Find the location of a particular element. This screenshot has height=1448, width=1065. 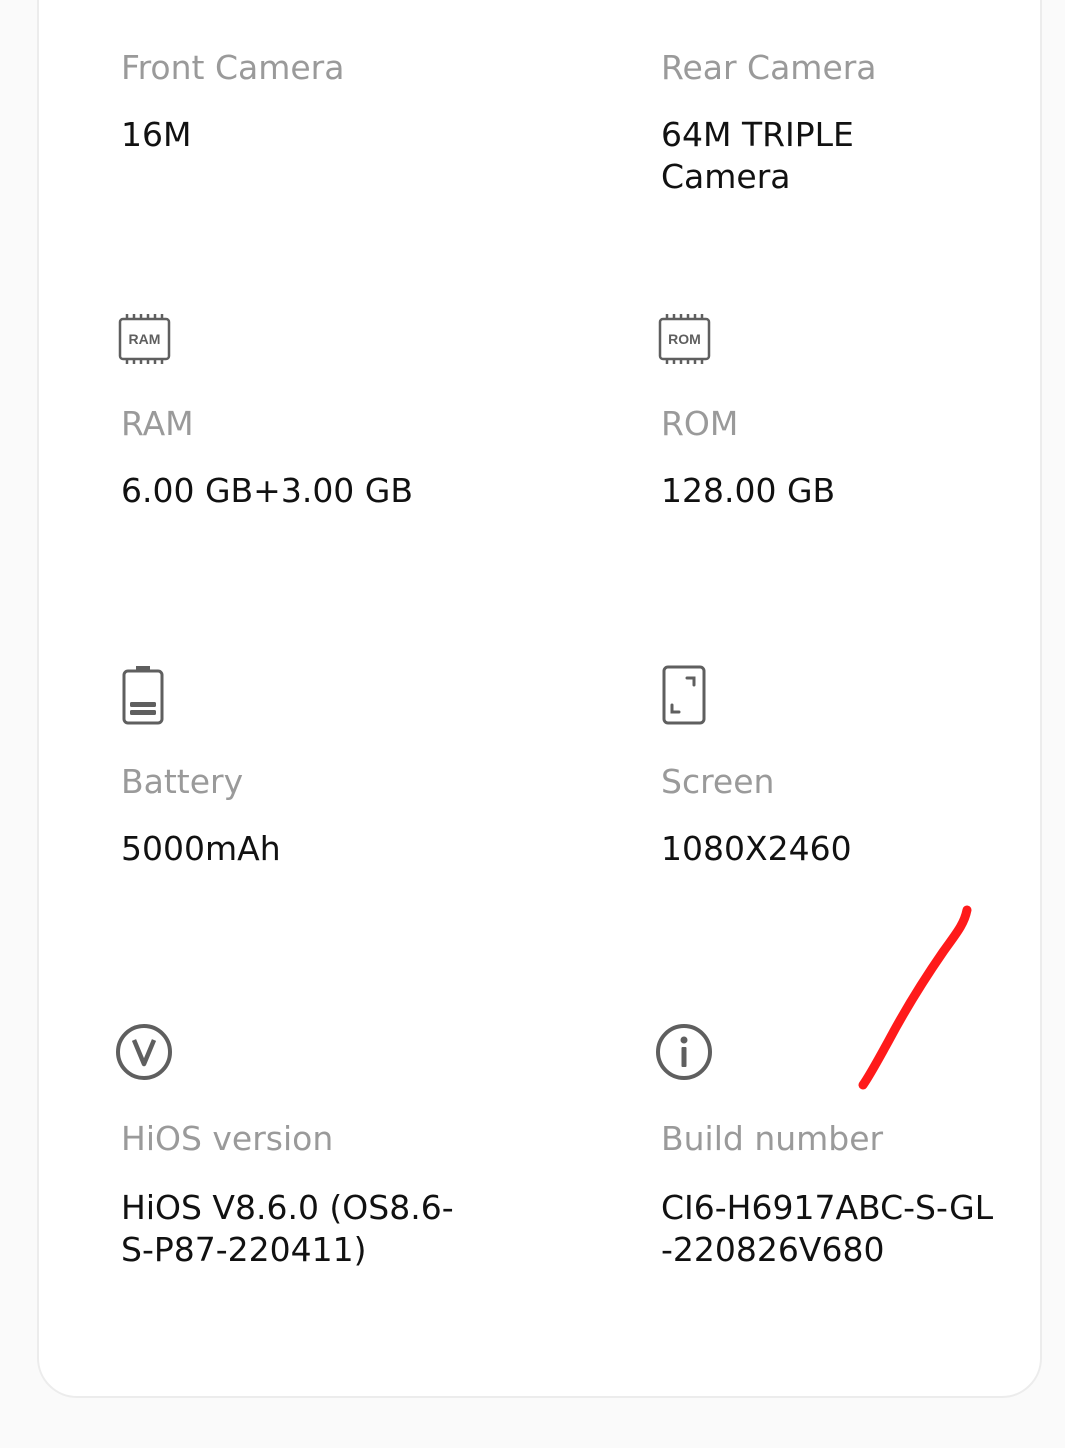

svg-text: ROM is located at coordinates (684, 339).